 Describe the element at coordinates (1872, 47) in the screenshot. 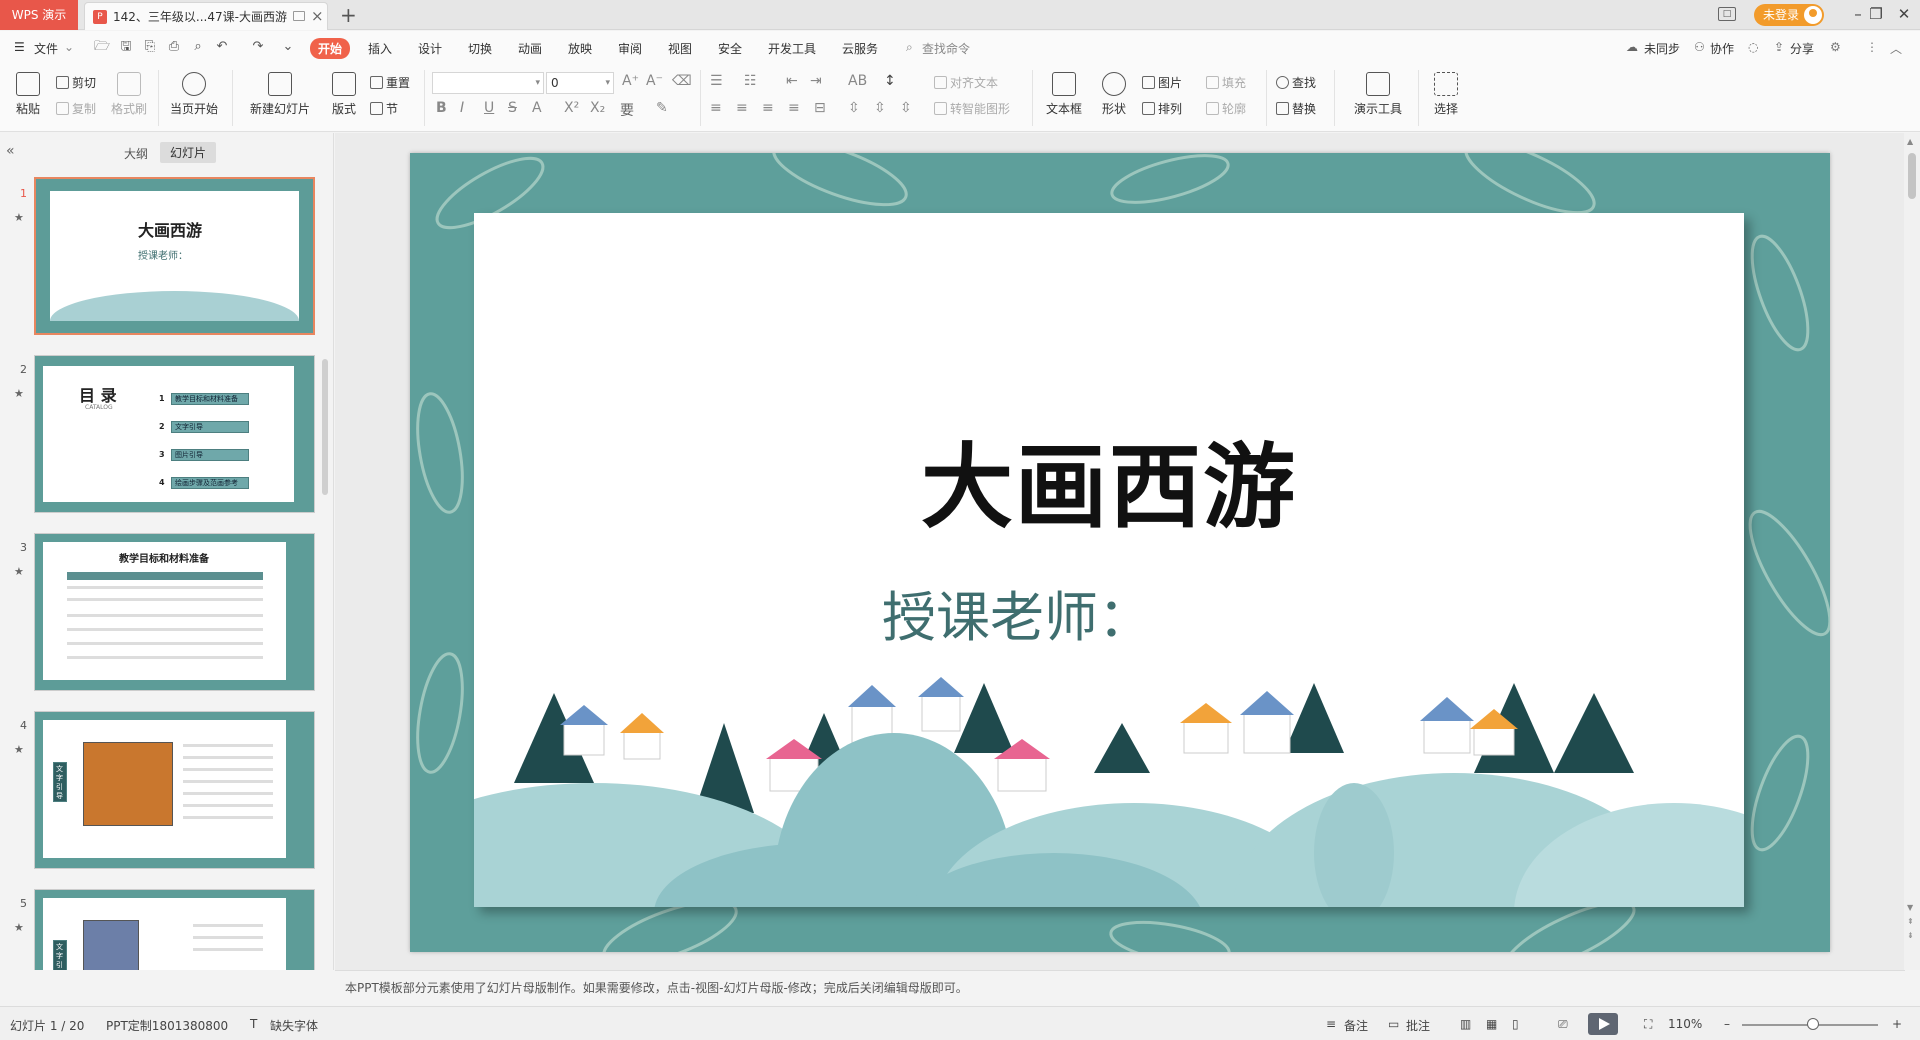

I see `more-icon: ⋮` at that location.